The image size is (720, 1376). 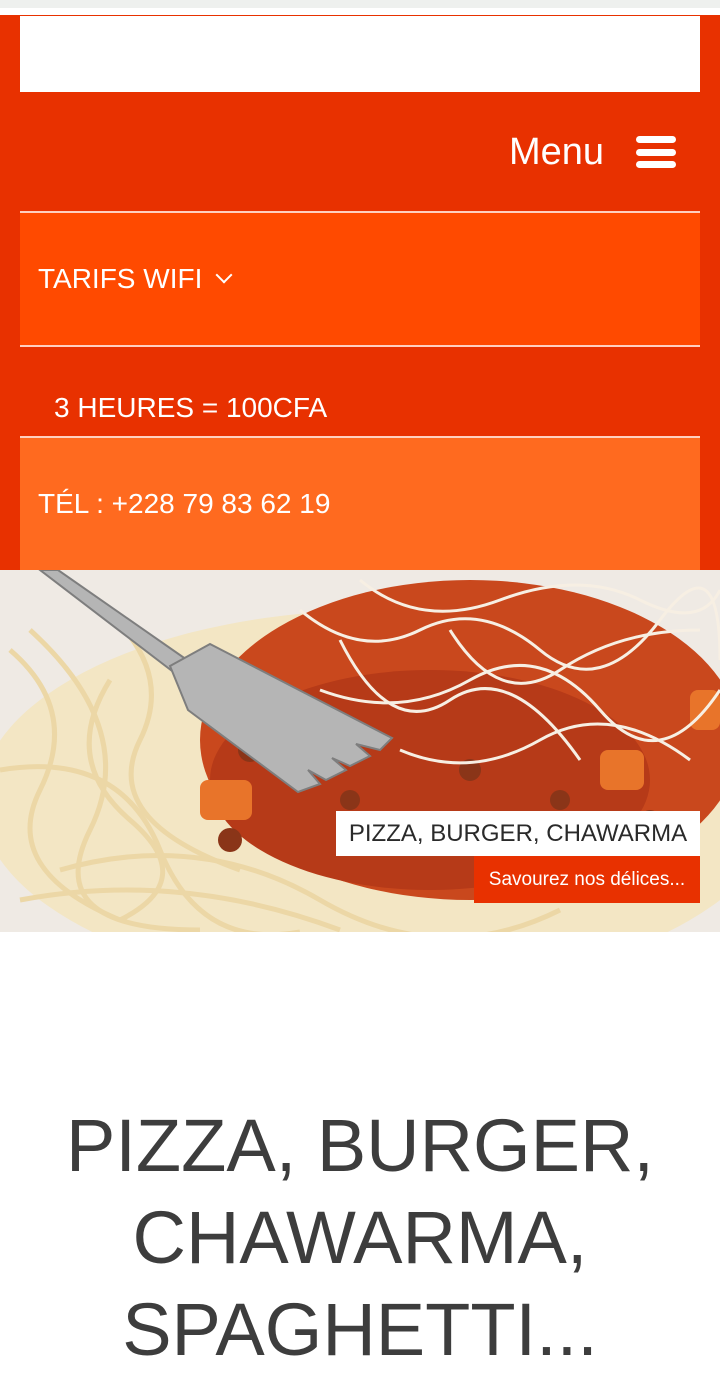 I want to click on menu-toggle-button: Menu, so click(x=592, y=152).